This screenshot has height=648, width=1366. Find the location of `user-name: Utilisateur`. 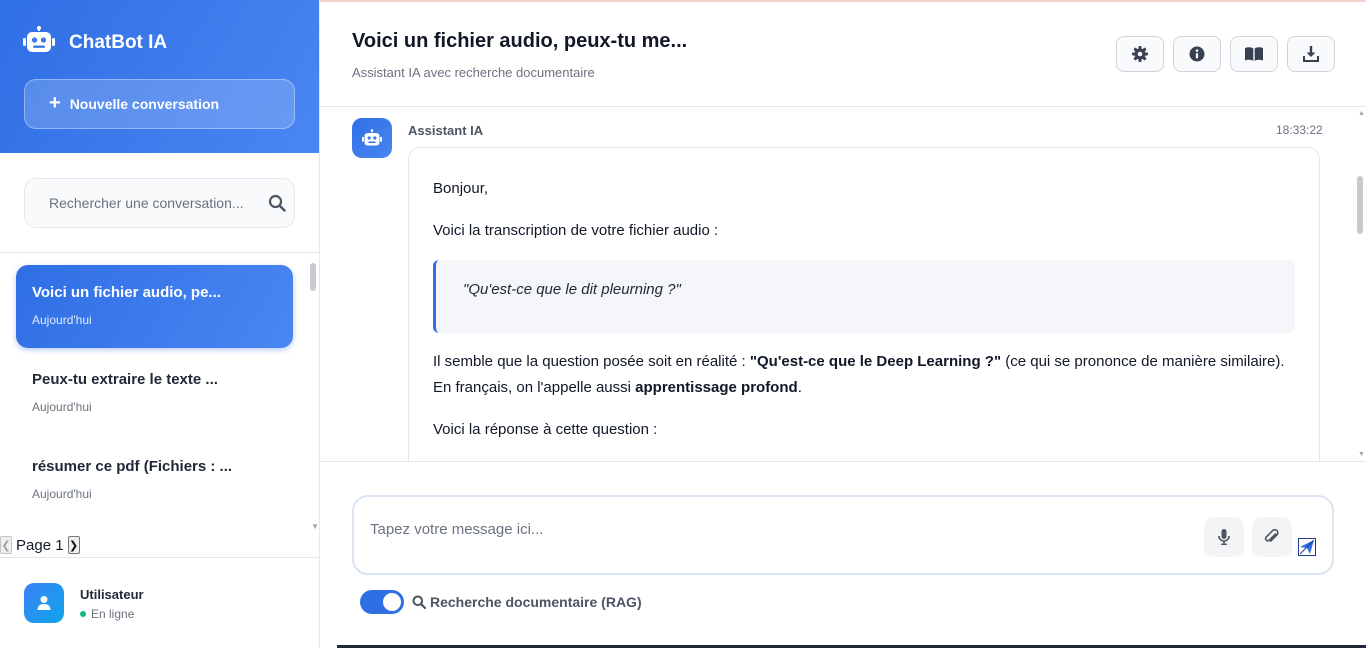

user-name: Utilisateur is located at coordinates (112, 594).